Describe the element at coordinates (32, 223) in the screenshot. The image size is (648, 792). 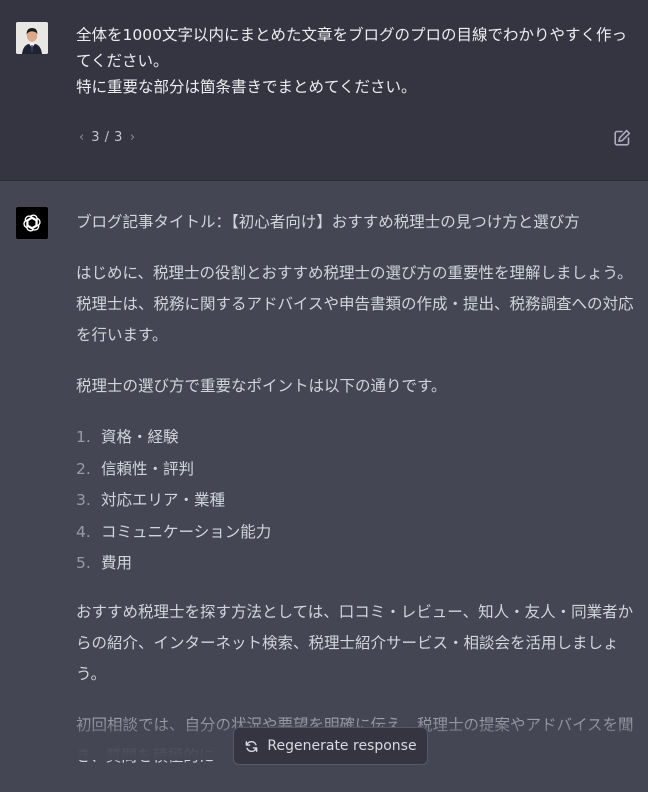
I see `openai-logo-icon` at that location.